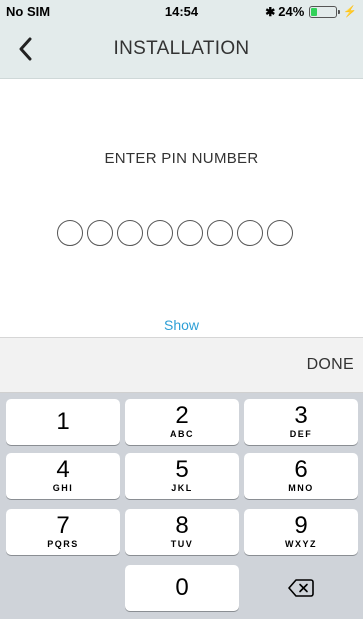 The height and width of the screenshot is (619, 363). Describe the element at coordinates (182, 544) in the screenshot. I see `key-letters: TUV` at that location.